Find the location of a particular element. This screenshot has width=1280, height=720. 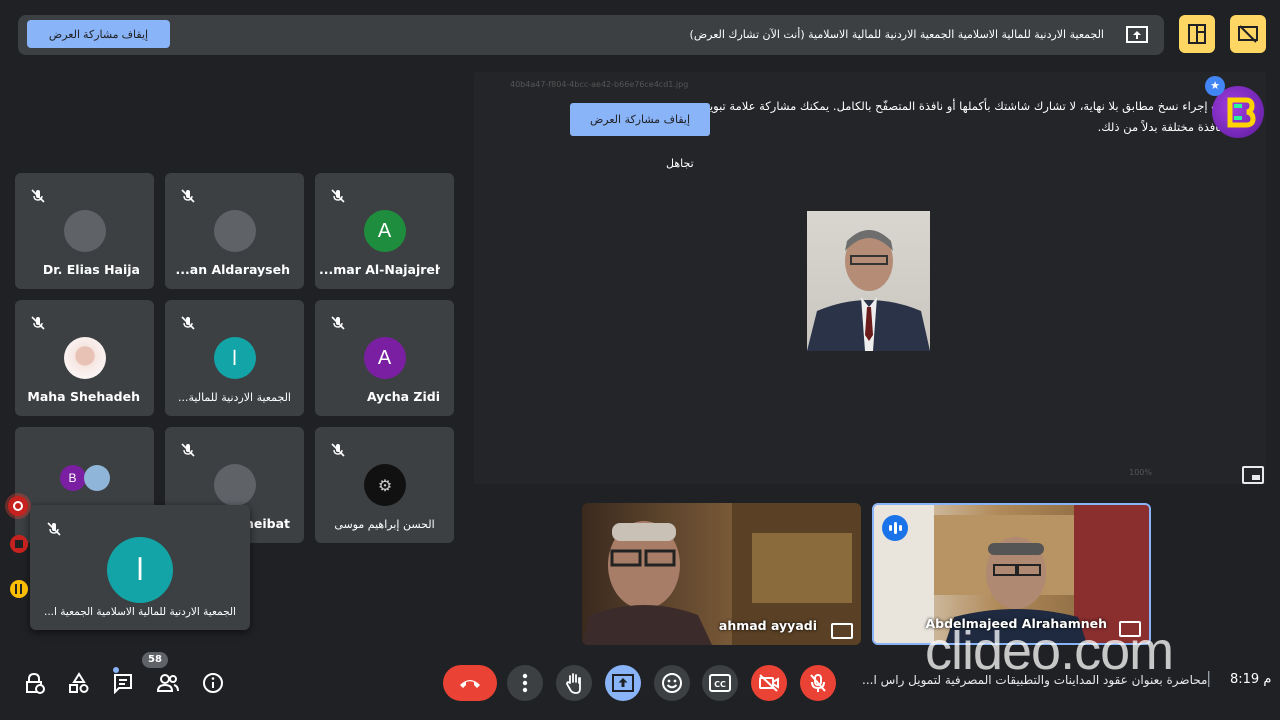

participant-name: Dr. Elias Haija is located at coordinates (91, 269).